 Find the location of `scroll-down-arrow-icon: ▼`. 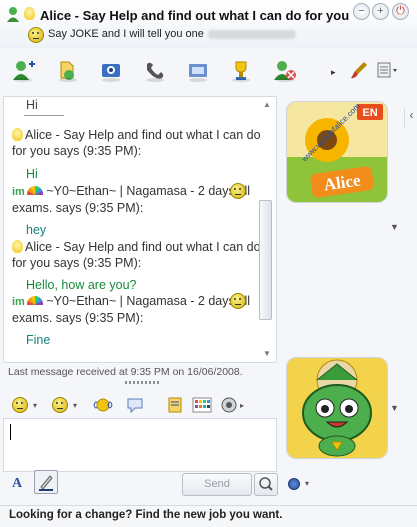

scroll-down-arrow-icon: ▼ is located at coordinates (267, 353).